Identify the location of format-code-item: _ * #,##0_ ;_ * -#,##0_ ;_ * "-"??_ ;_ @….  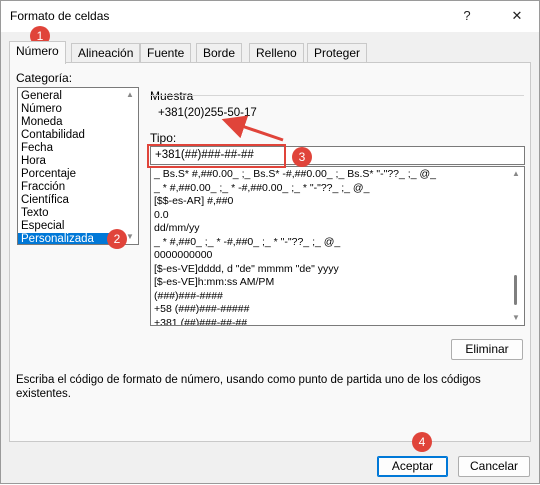
(337, 243).